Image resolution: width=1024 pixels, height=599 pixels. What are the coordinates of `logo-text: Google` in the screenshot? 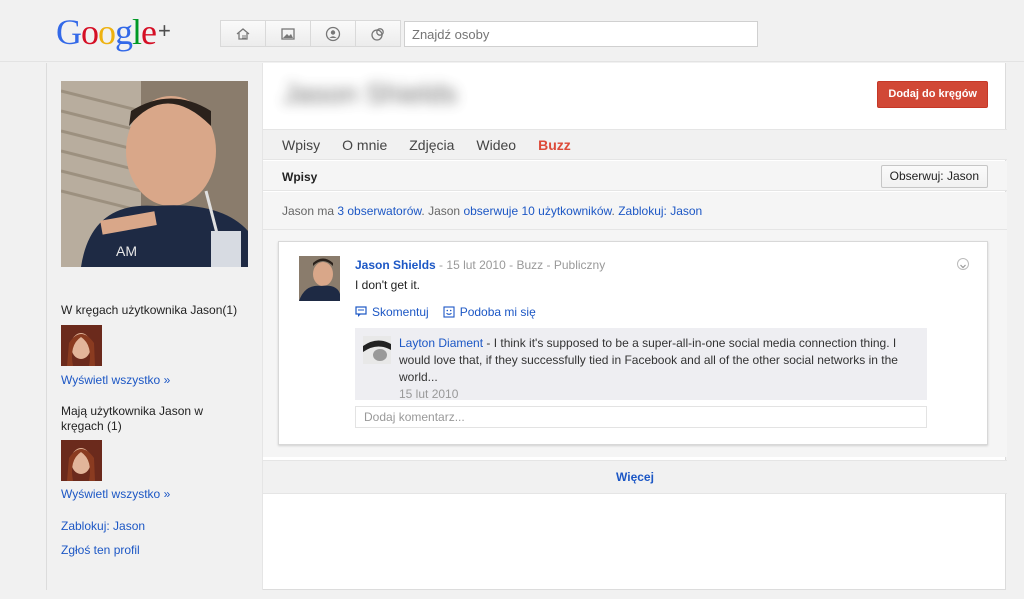 It's located at (106, 32).